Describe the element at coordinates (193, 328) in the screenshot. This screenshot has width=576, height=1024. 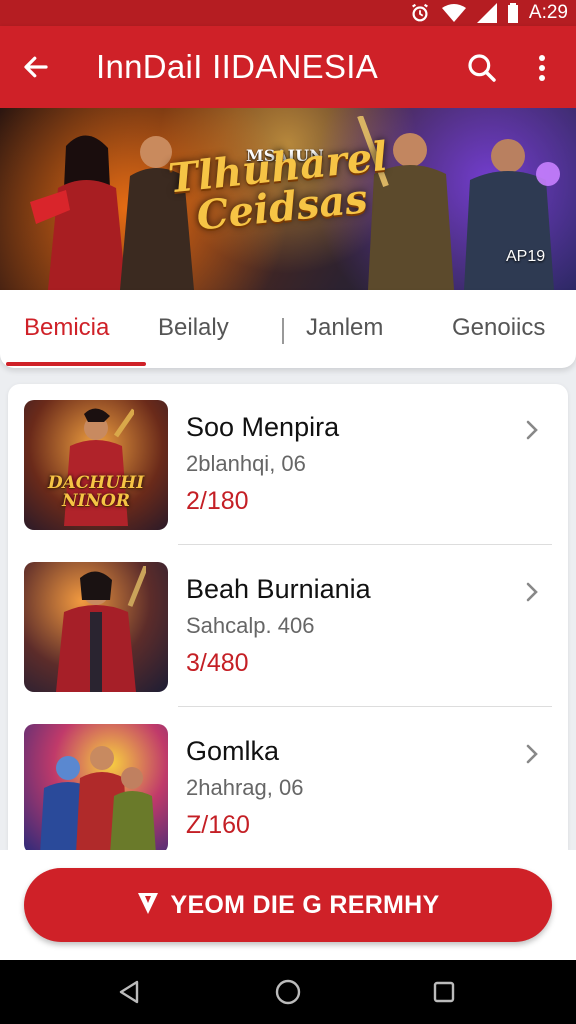
I see `tab-beilaly: Beilaly` at that location.